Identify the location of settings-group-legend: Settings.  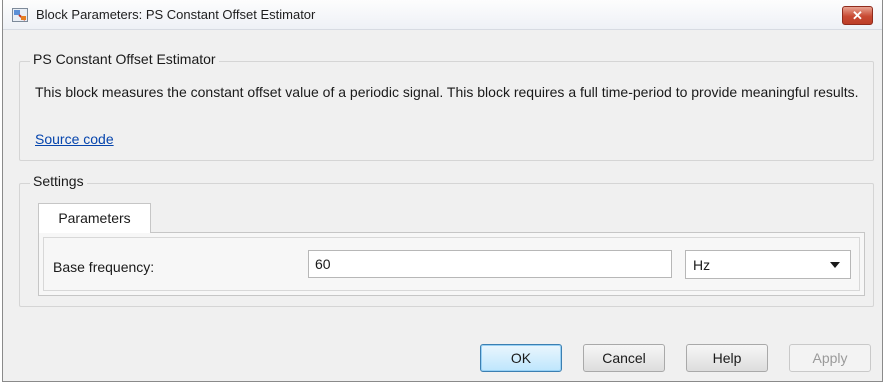
(58, 181).